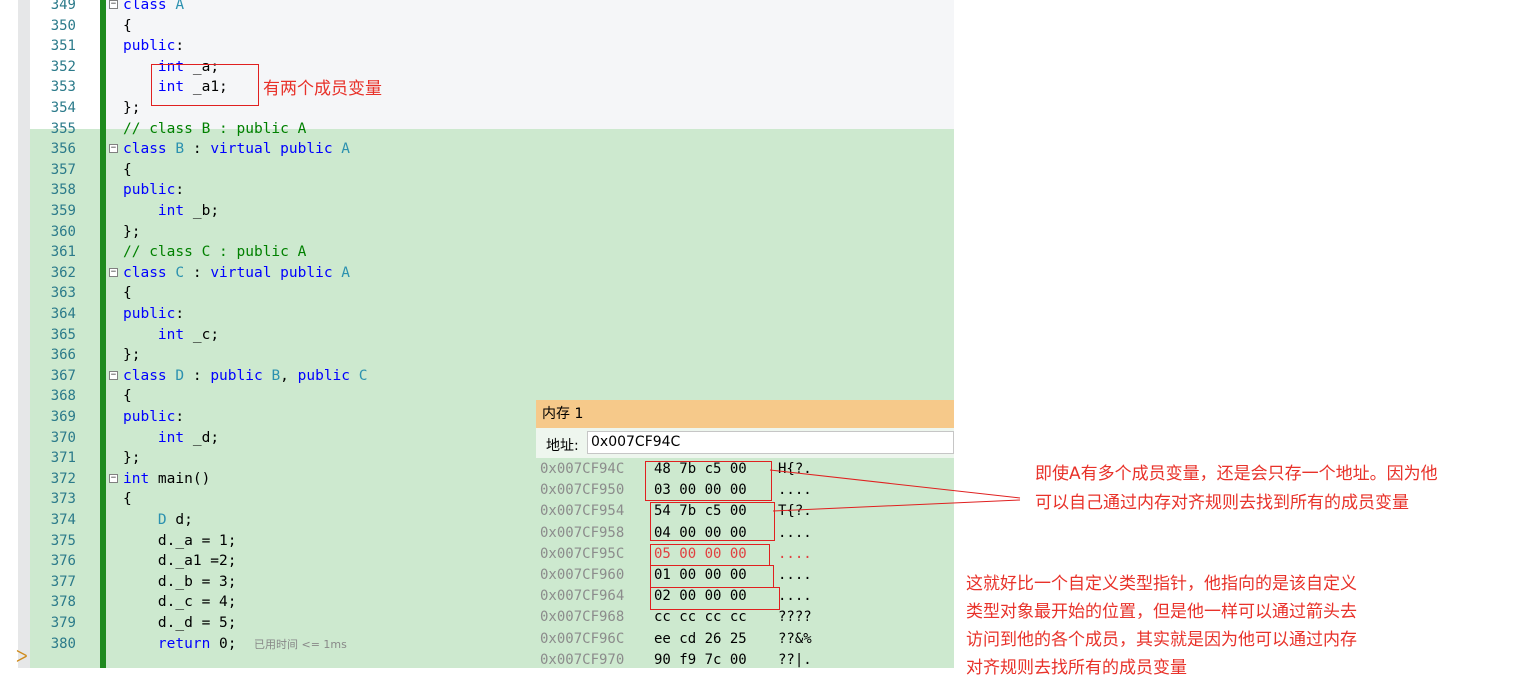 This screenshot has width=1530, height=687. Describe the element at coordinates (1161, 612) in the screenshot. I see `annotation-pointer-line2: 类型对象最开始的位置，但是他一样可以通过箭头去` at that location.